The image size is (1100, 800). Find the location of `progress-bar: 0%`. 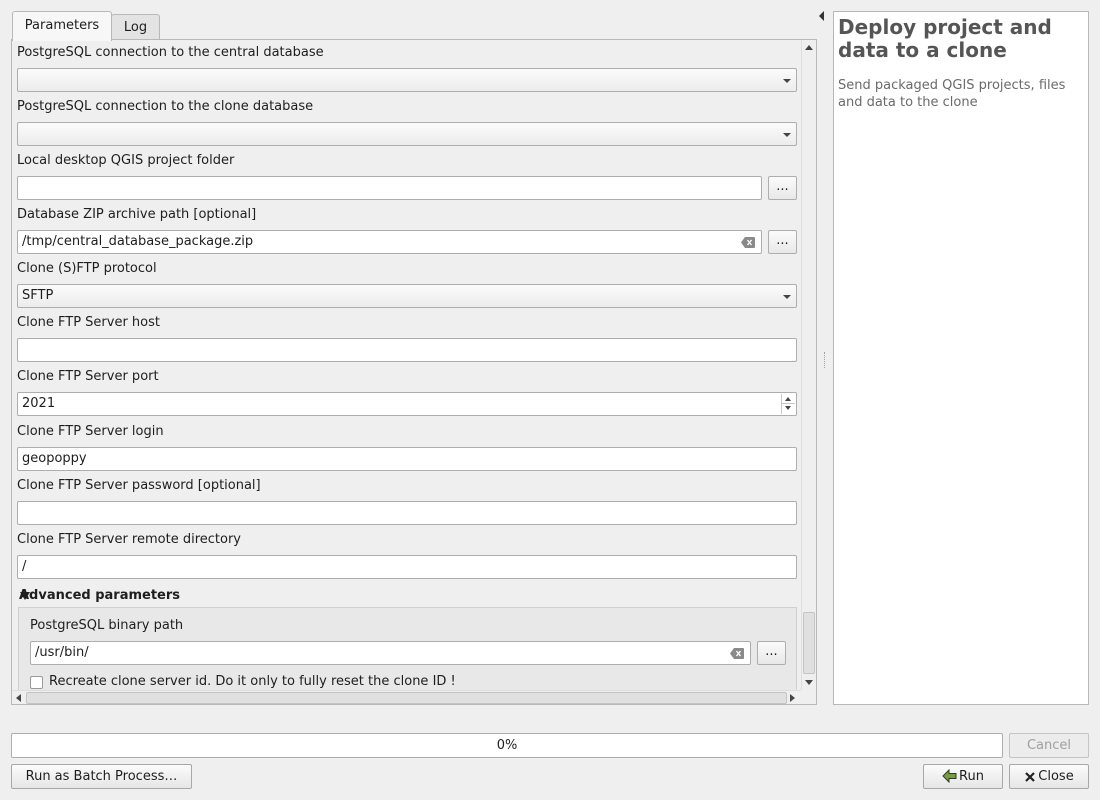

progress-bar: 0% is located at coordinates (507, 745).